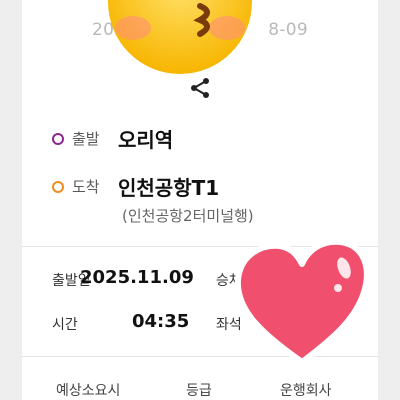 The image size is (400, 400). I want to click on arrival-station: 인천공항T1, so click(169, 188).